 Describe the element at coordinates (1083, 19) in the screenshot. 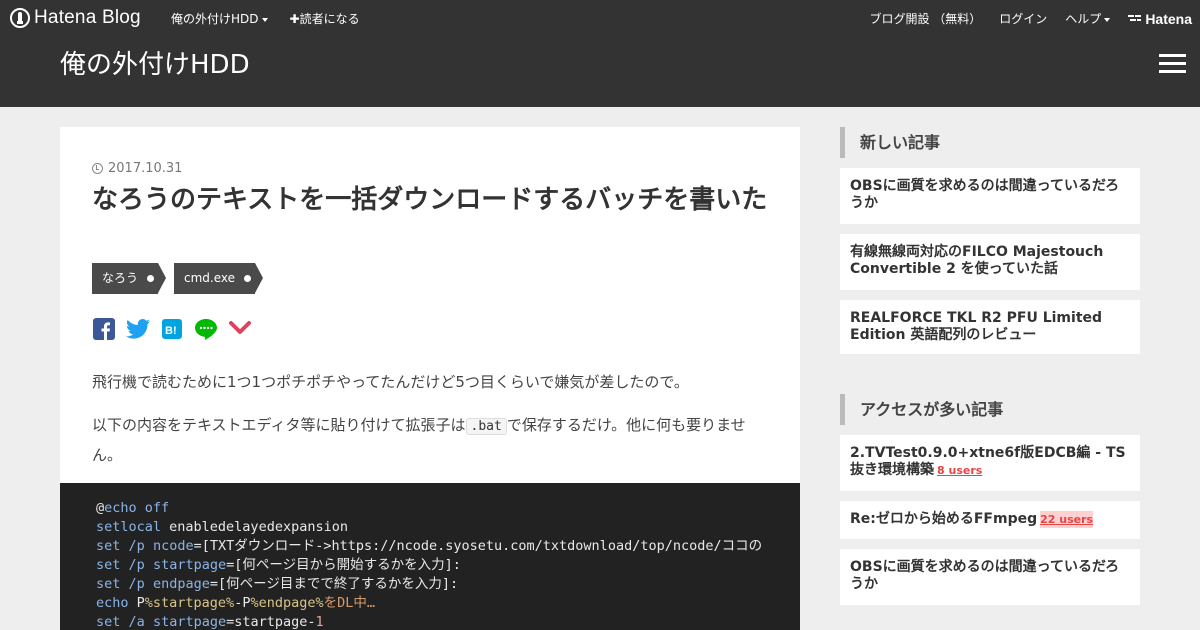

I see `help-menu-label: ヘルプ` at that location.